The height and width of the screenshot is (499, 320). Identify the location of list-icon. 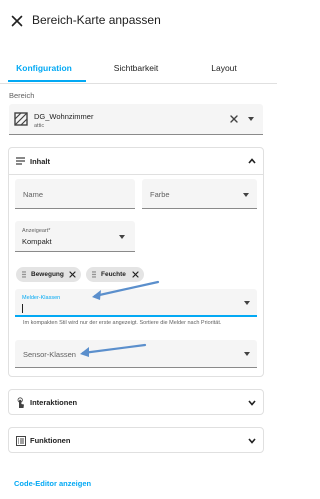
(21, 441).